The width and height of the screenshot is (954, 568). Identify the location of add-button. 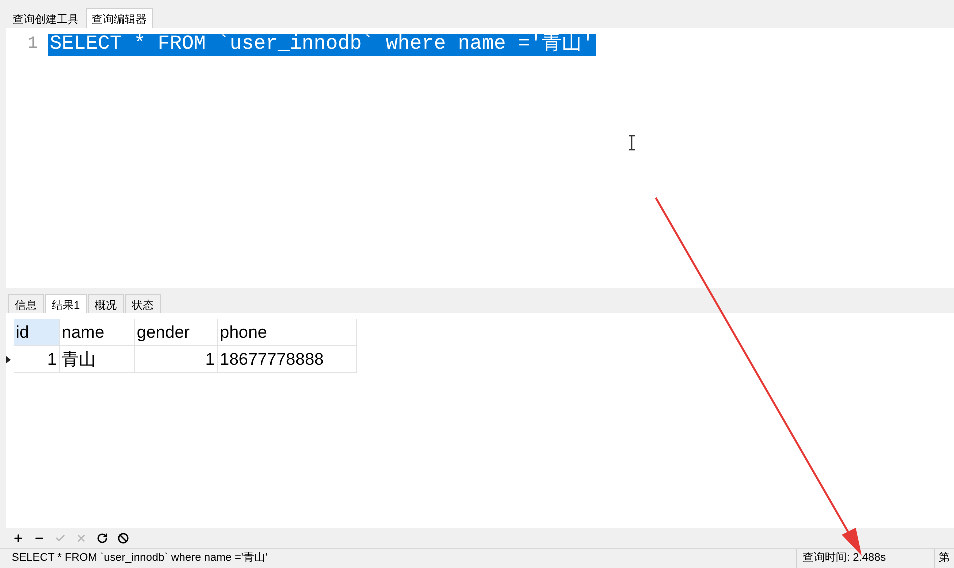
(18, 538).